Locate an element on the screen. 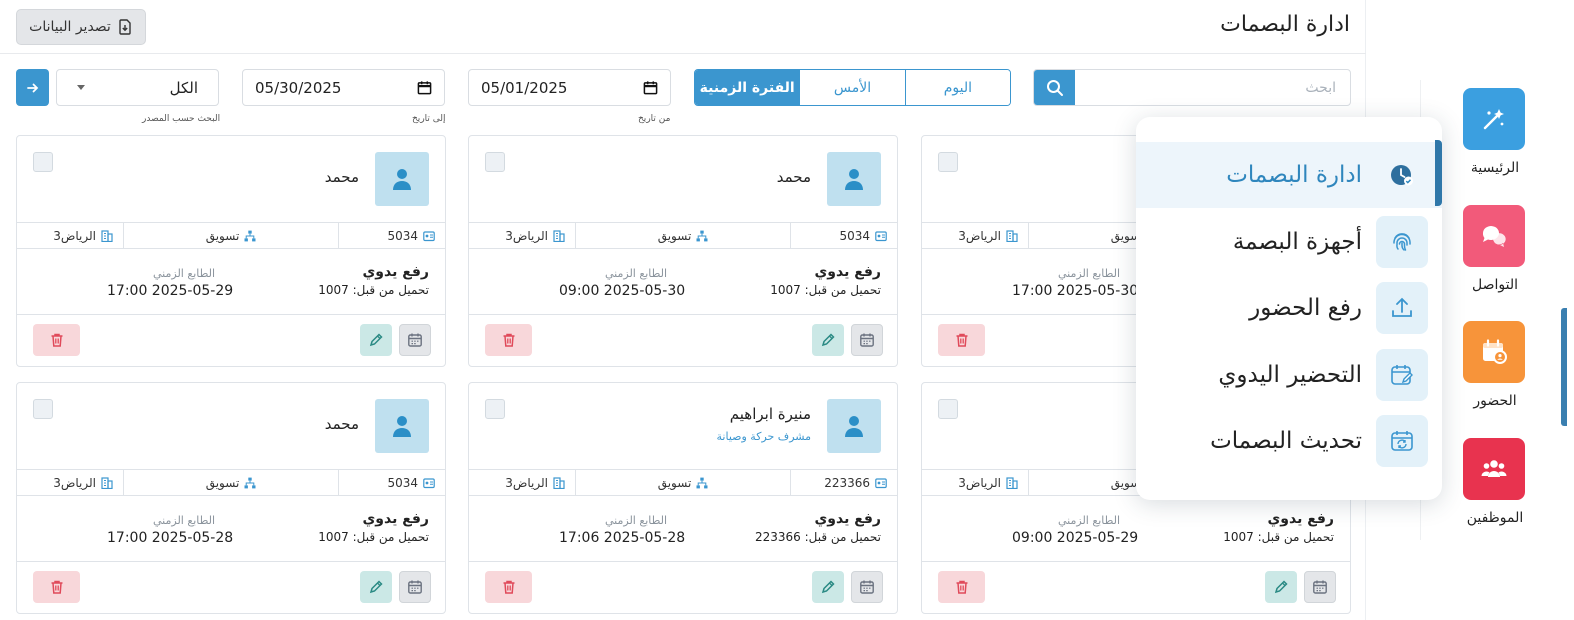  timestamp-value: 17:06 2025-05-28 is located at coordinates (622, 538).